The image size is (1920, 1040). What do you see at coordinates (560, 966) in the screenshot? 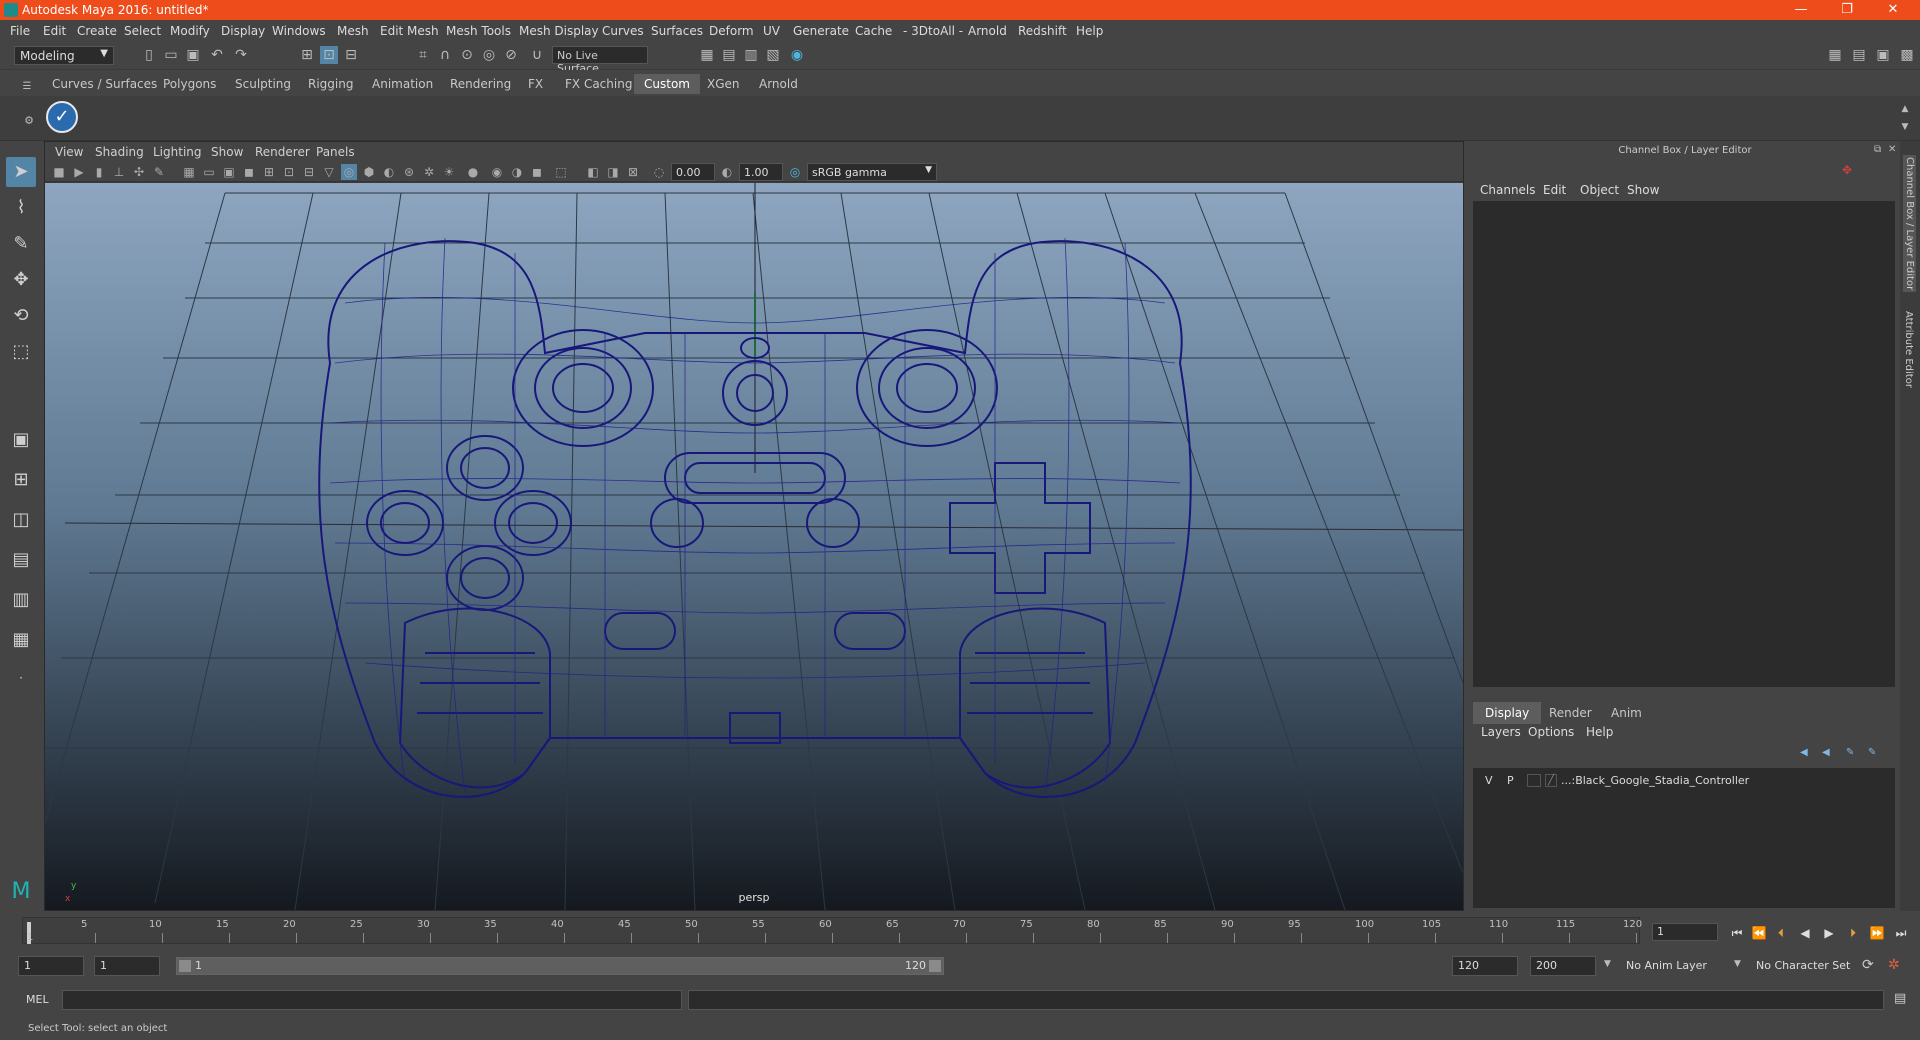
I see `range-bar: 1 120` at bounding box center [560, 966].